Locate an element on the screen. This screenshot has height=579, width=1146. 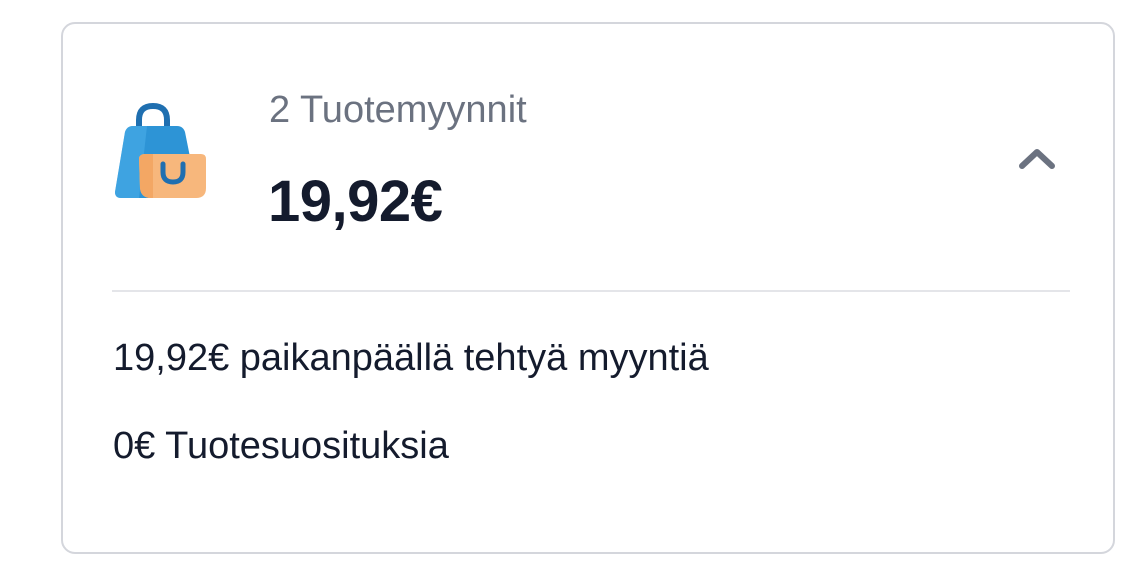
product-recommendations-detail: 0€ Tuotesuosituksia is located at coordinates (281, 446).